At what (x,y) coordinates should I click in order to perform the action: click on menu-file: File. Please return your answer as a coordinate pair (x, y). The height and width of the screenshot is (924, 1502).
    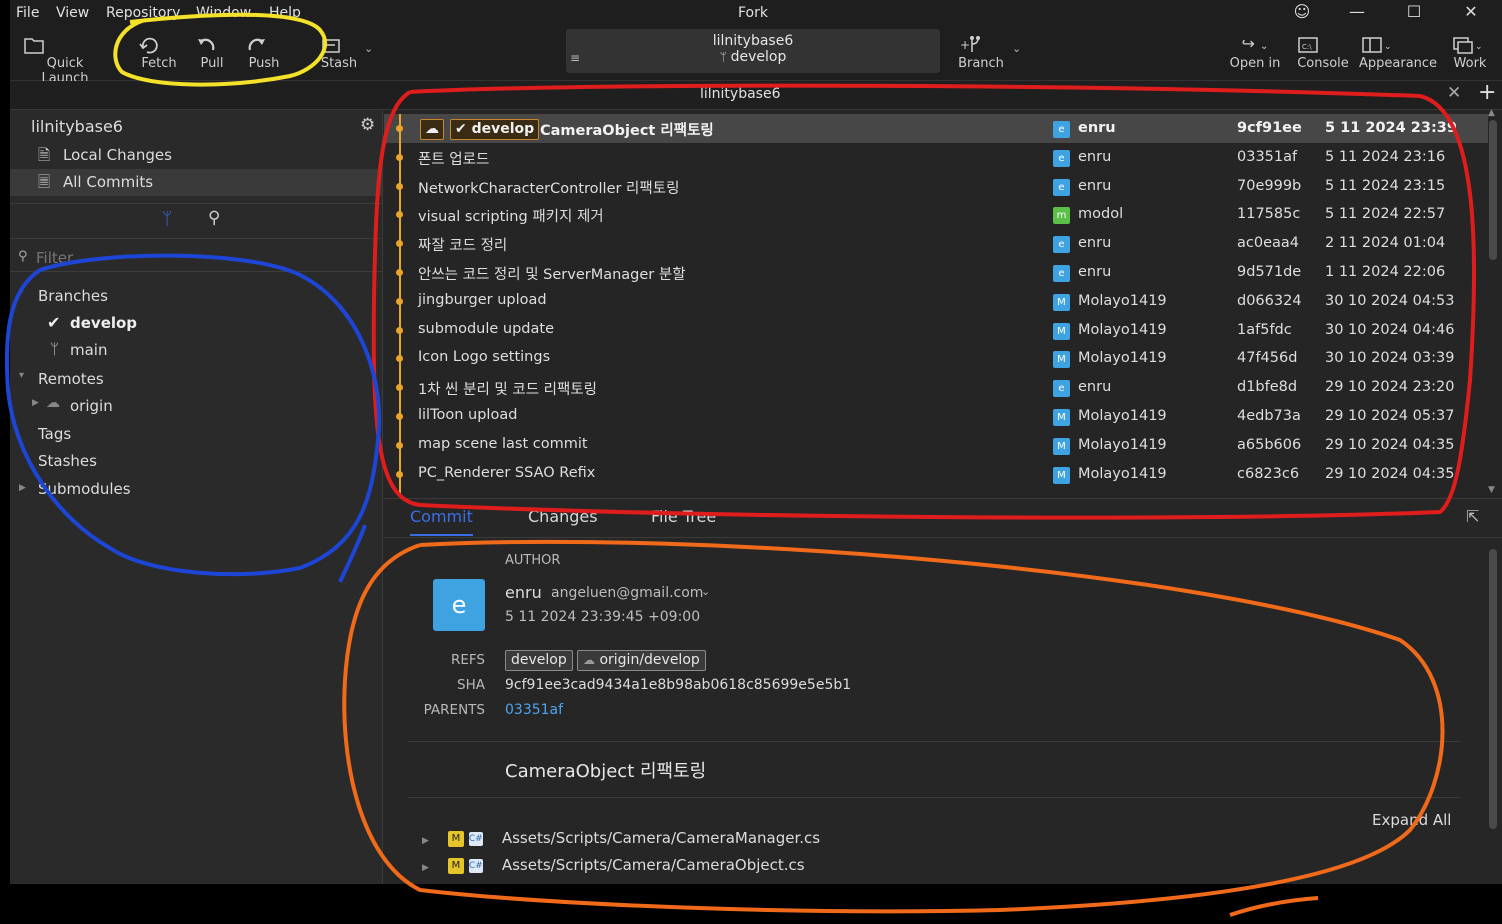
    Looking at the image, I should click on (27, 13).